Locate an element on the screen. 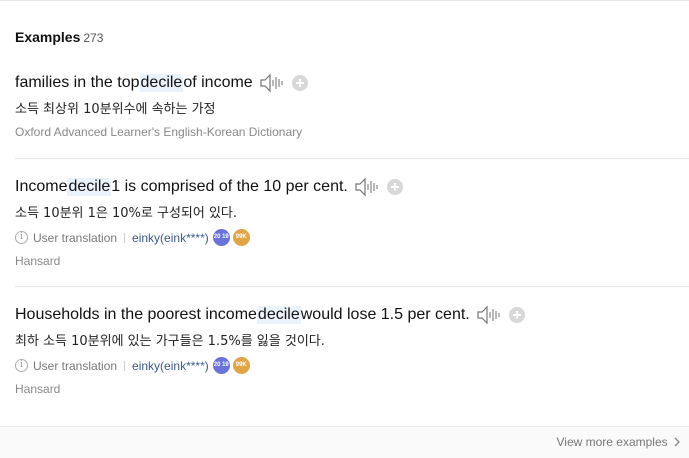 The image size is (689, 458). example-translation: 소득 최상위 10분위수에 속하는 가정 is located at coordinates (115, 109).